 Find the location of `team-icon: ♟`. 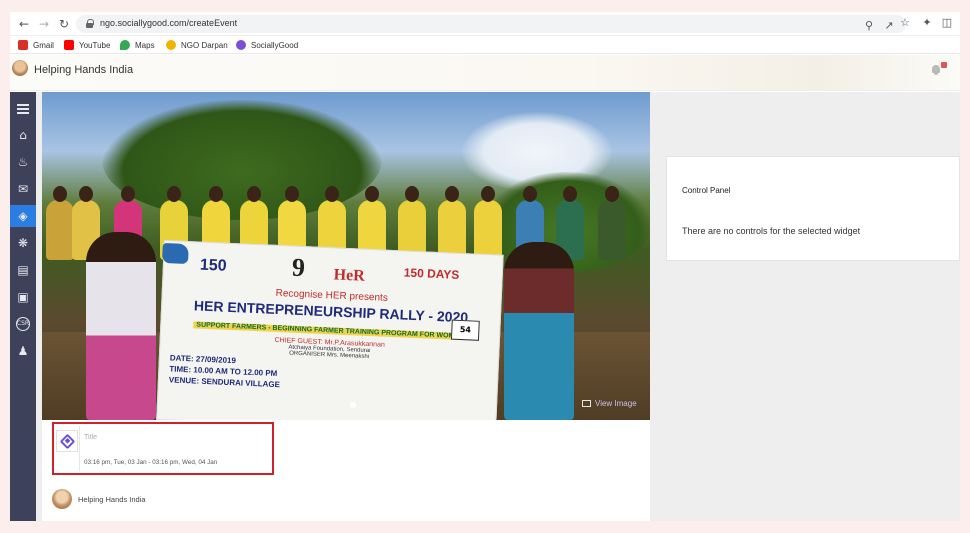

team-icon: ♟ is located at coordinates (23, 351).